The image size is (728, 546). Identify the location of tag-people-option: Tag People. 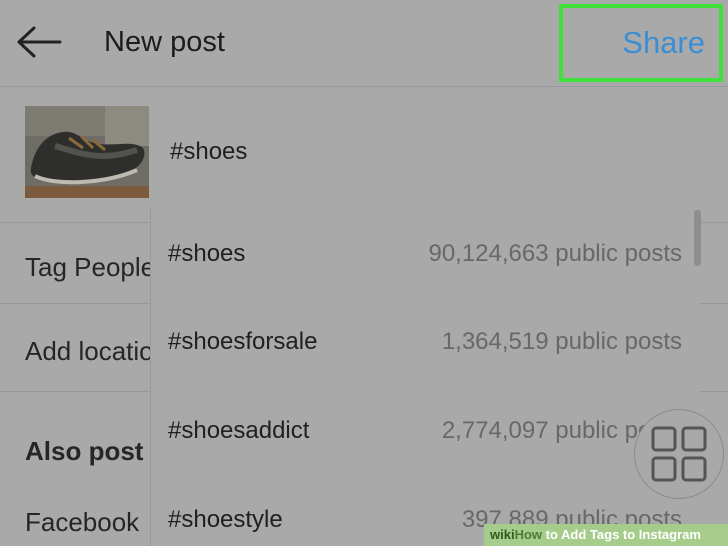
(90, 267).